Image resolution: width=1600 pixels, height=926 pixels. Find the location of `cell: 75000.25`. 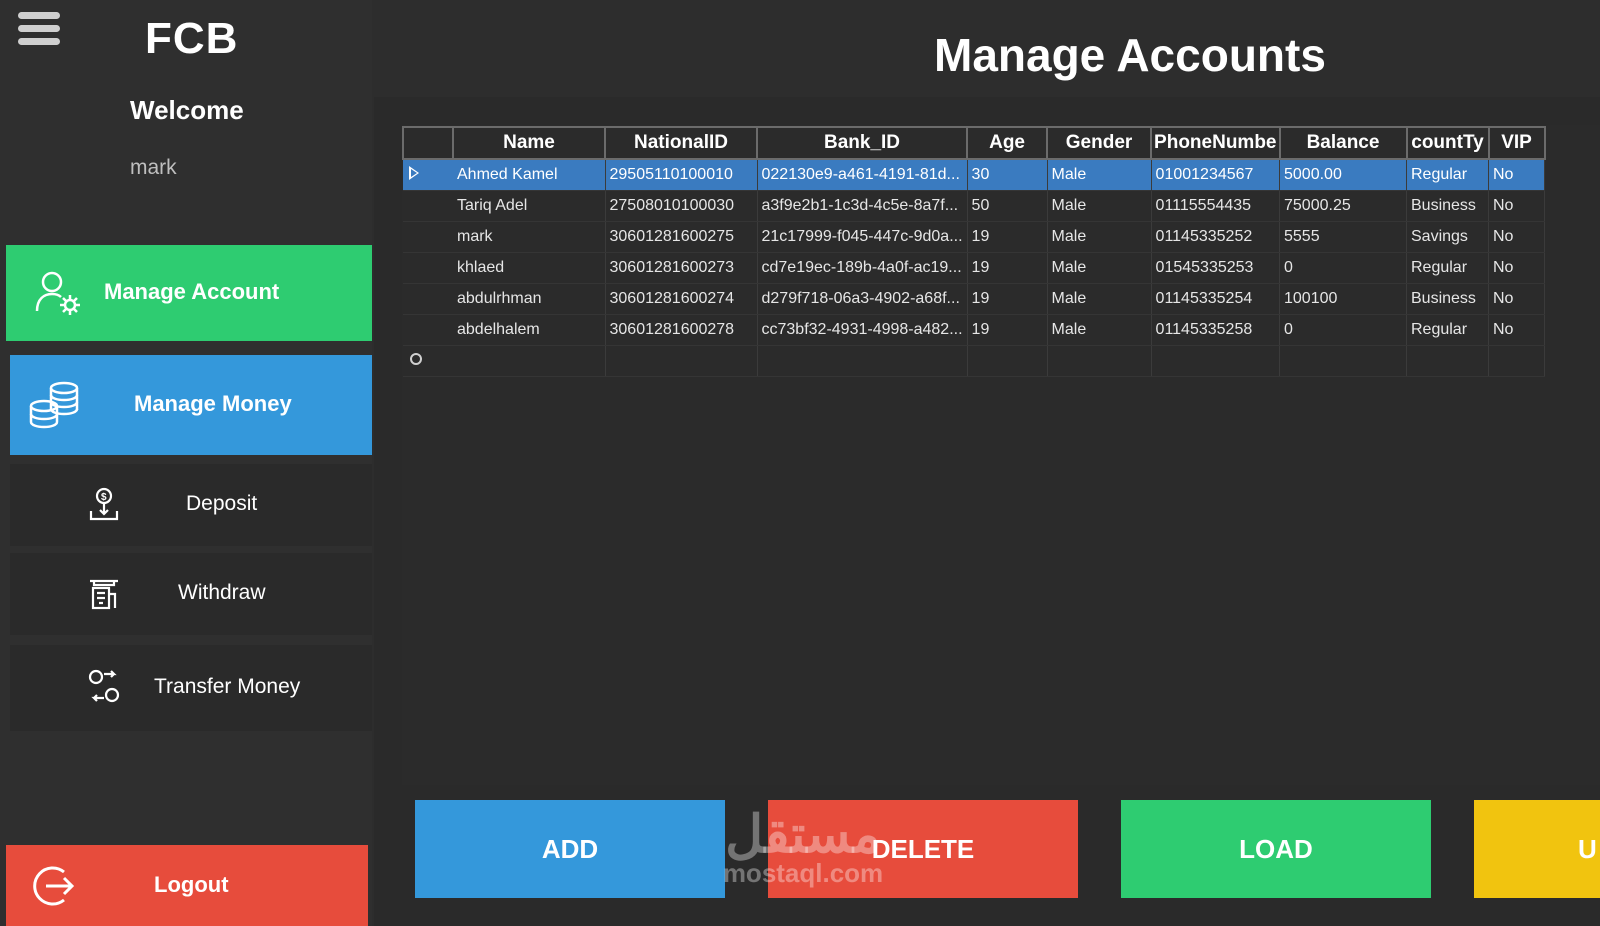

cell: 75000.25 is located at coordinates (1343, 206).